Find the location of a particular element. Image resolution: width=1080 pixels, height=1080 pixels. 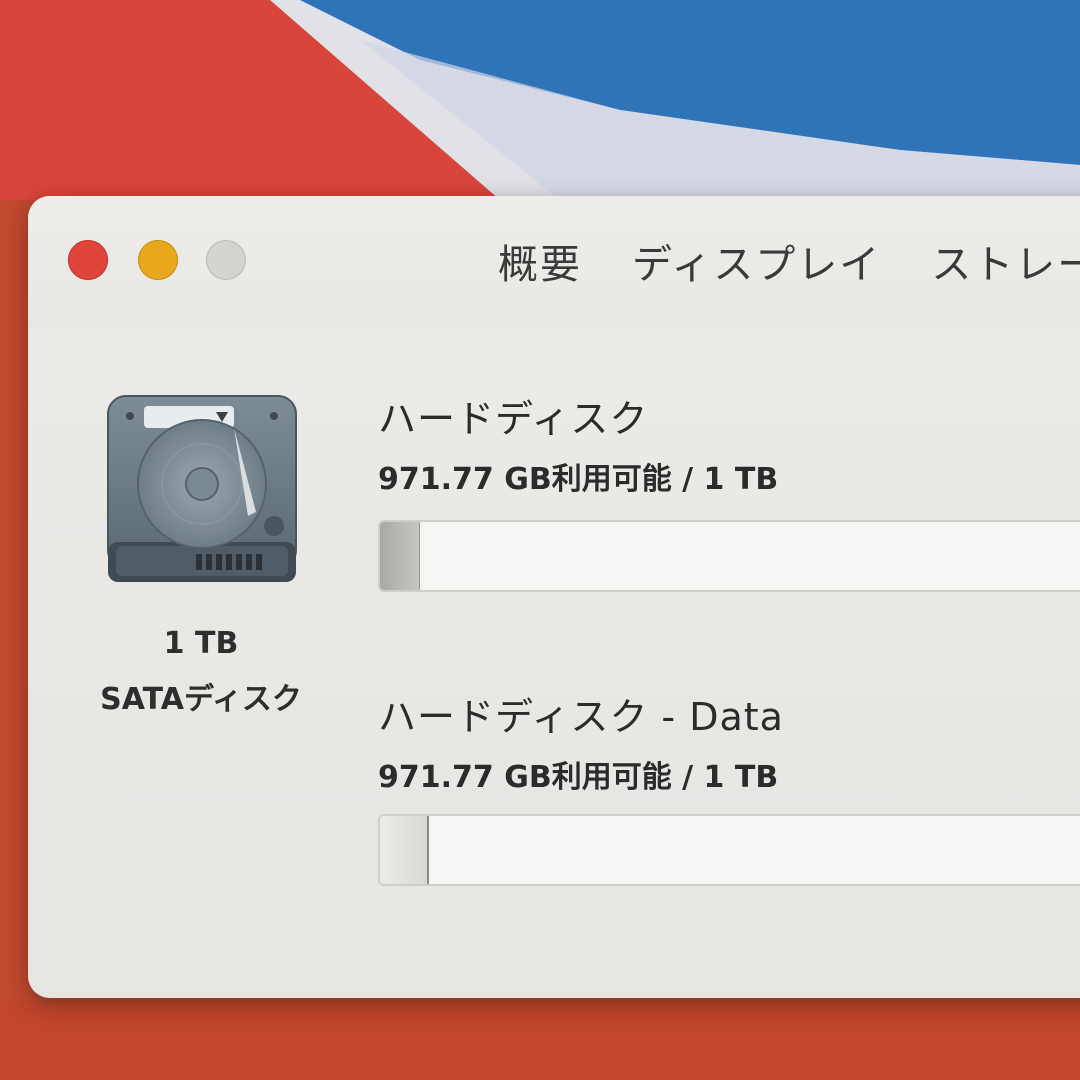

disk-capacity: 1 TB is located at coordinates (201, 643).